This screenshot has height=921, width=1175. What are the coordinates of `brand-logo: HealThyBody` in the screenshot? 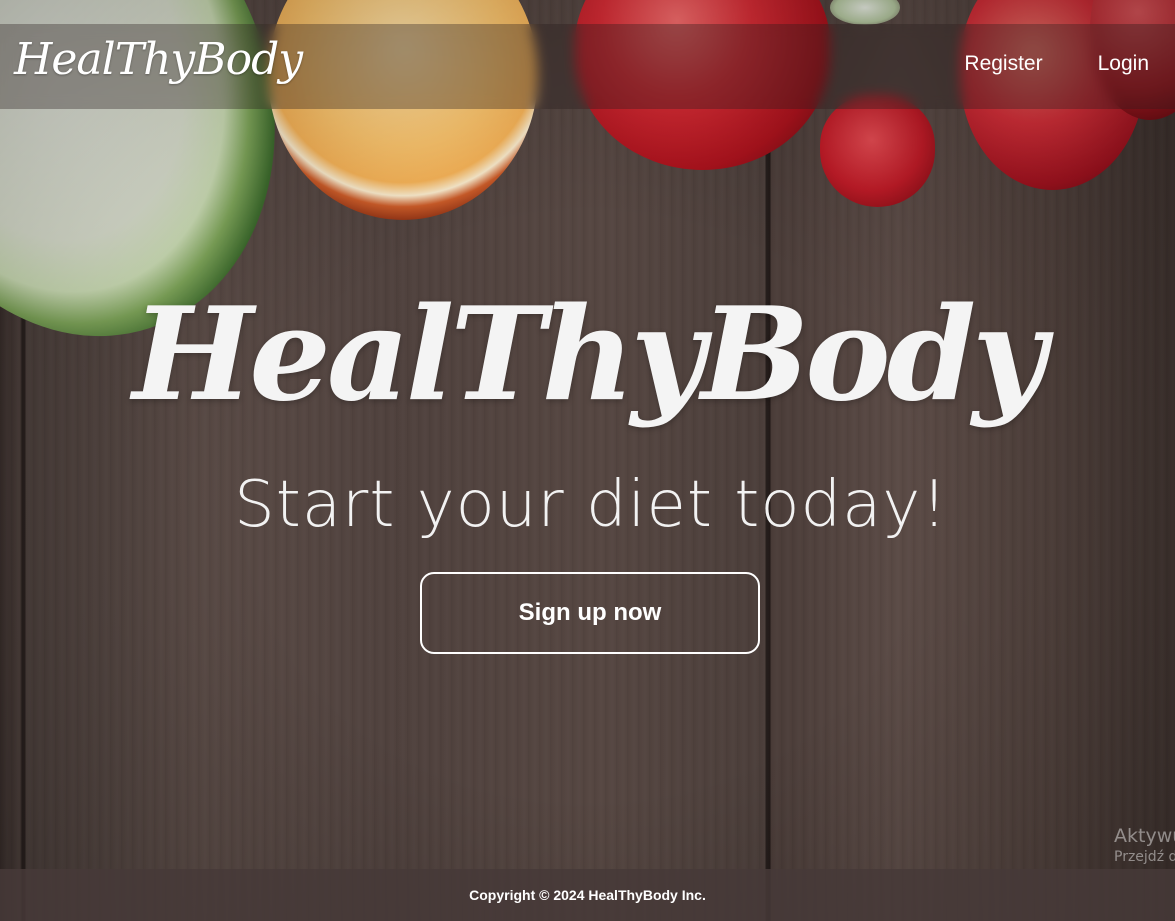 It's located at (158, 59).